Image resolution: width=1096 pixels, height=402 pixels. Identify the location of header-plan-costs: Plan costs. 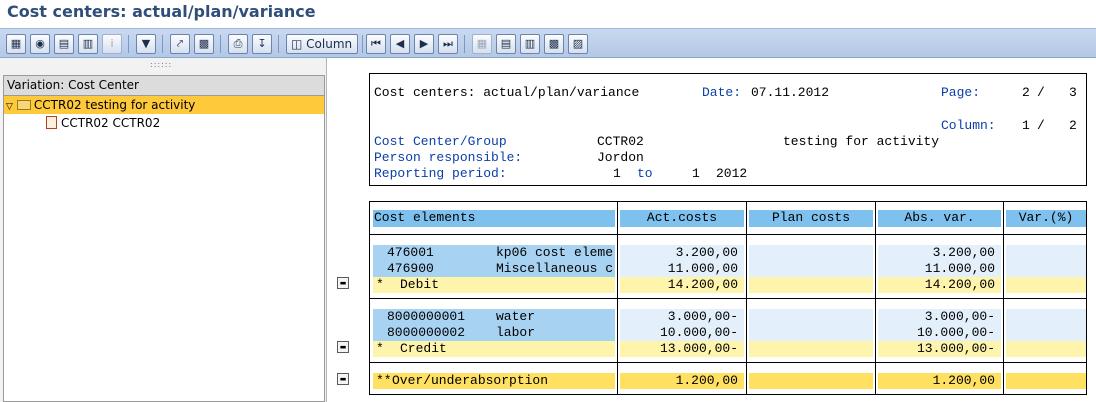
(811, 218).